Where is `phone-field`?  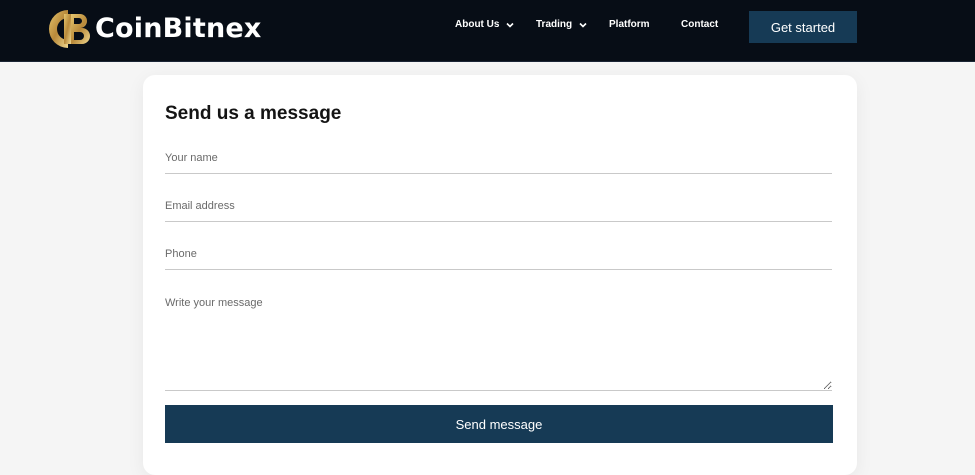 phone-field is located at coordinates (498, 254).